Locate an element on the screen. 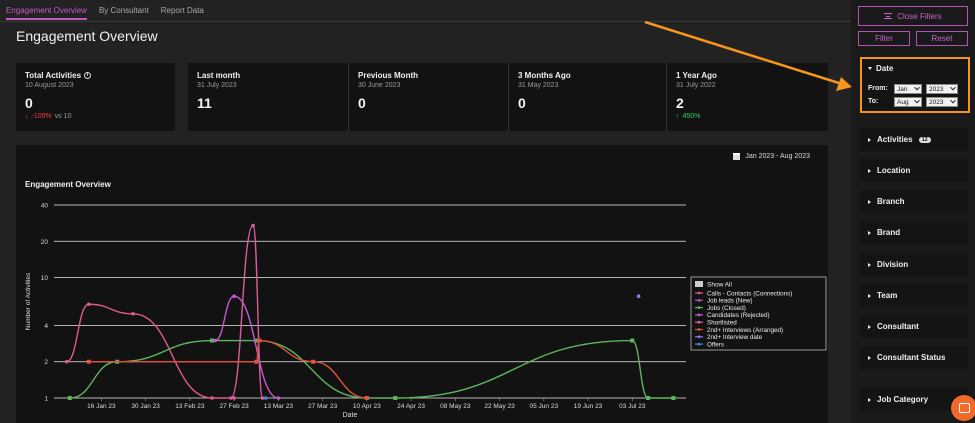 Image resolution: width=975 pixels, height=423 pixels. y-tick-label: 2 is located at coordinates (46, 362).